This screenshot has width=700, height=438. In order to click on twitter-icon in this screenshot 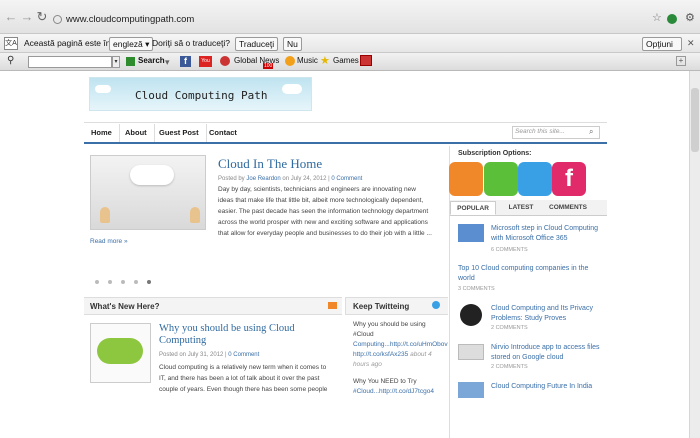, I will do `click(535, 179)`.